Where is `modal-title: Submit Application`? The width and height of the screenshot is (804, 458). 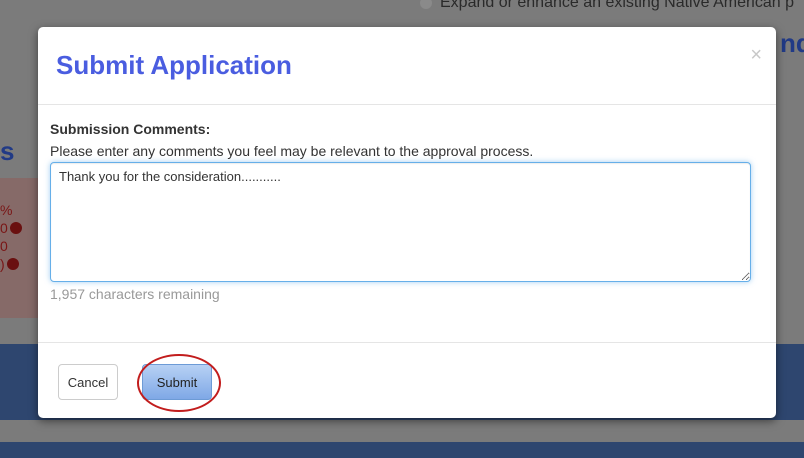 modal-title: Submit Application is located at coordinates (174, 65).